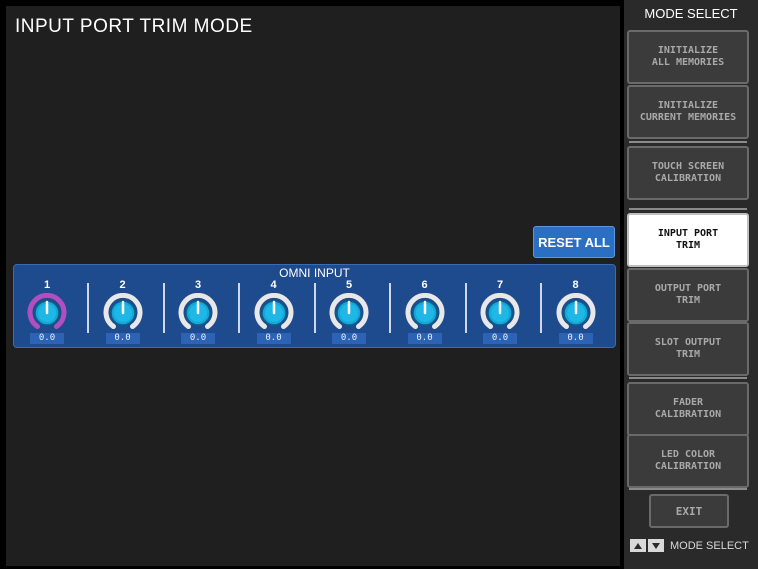 Image resolution: width=758 pixels, height=569 pixels. Describe the element at coordinates (689, 511) in the screenshot. I see `exit-button: EXIT` at that location.